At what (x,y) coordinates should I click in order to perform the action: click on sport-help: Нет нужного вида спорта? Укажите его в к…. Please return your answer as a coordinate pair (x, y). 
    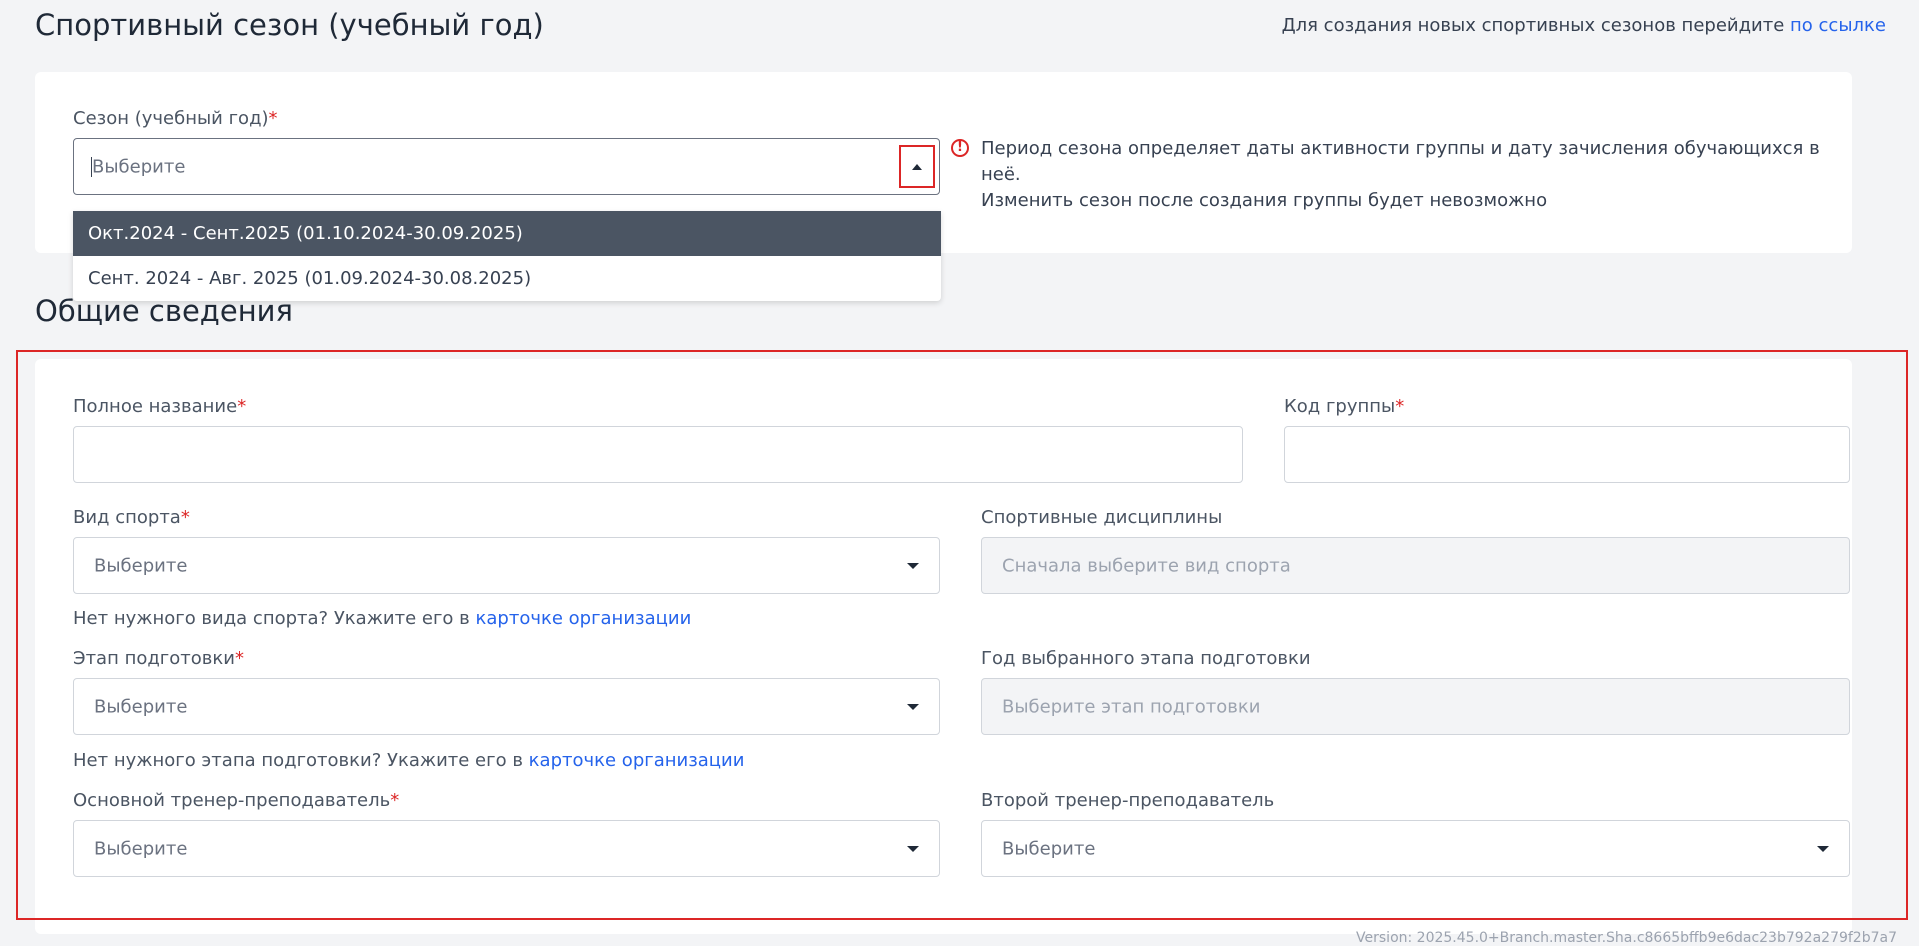
    Looking at the image, I should click on (382, 618).